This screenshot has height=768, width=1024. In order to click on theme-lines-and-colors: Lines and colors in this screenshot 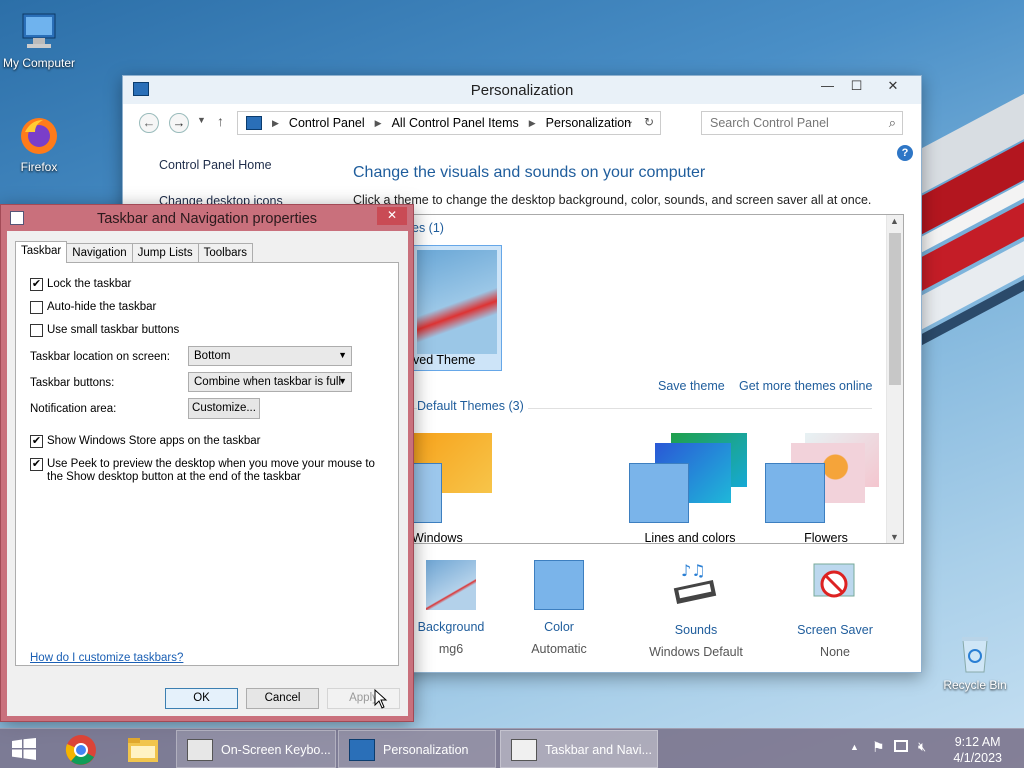, I will do `click(690, 488)`.